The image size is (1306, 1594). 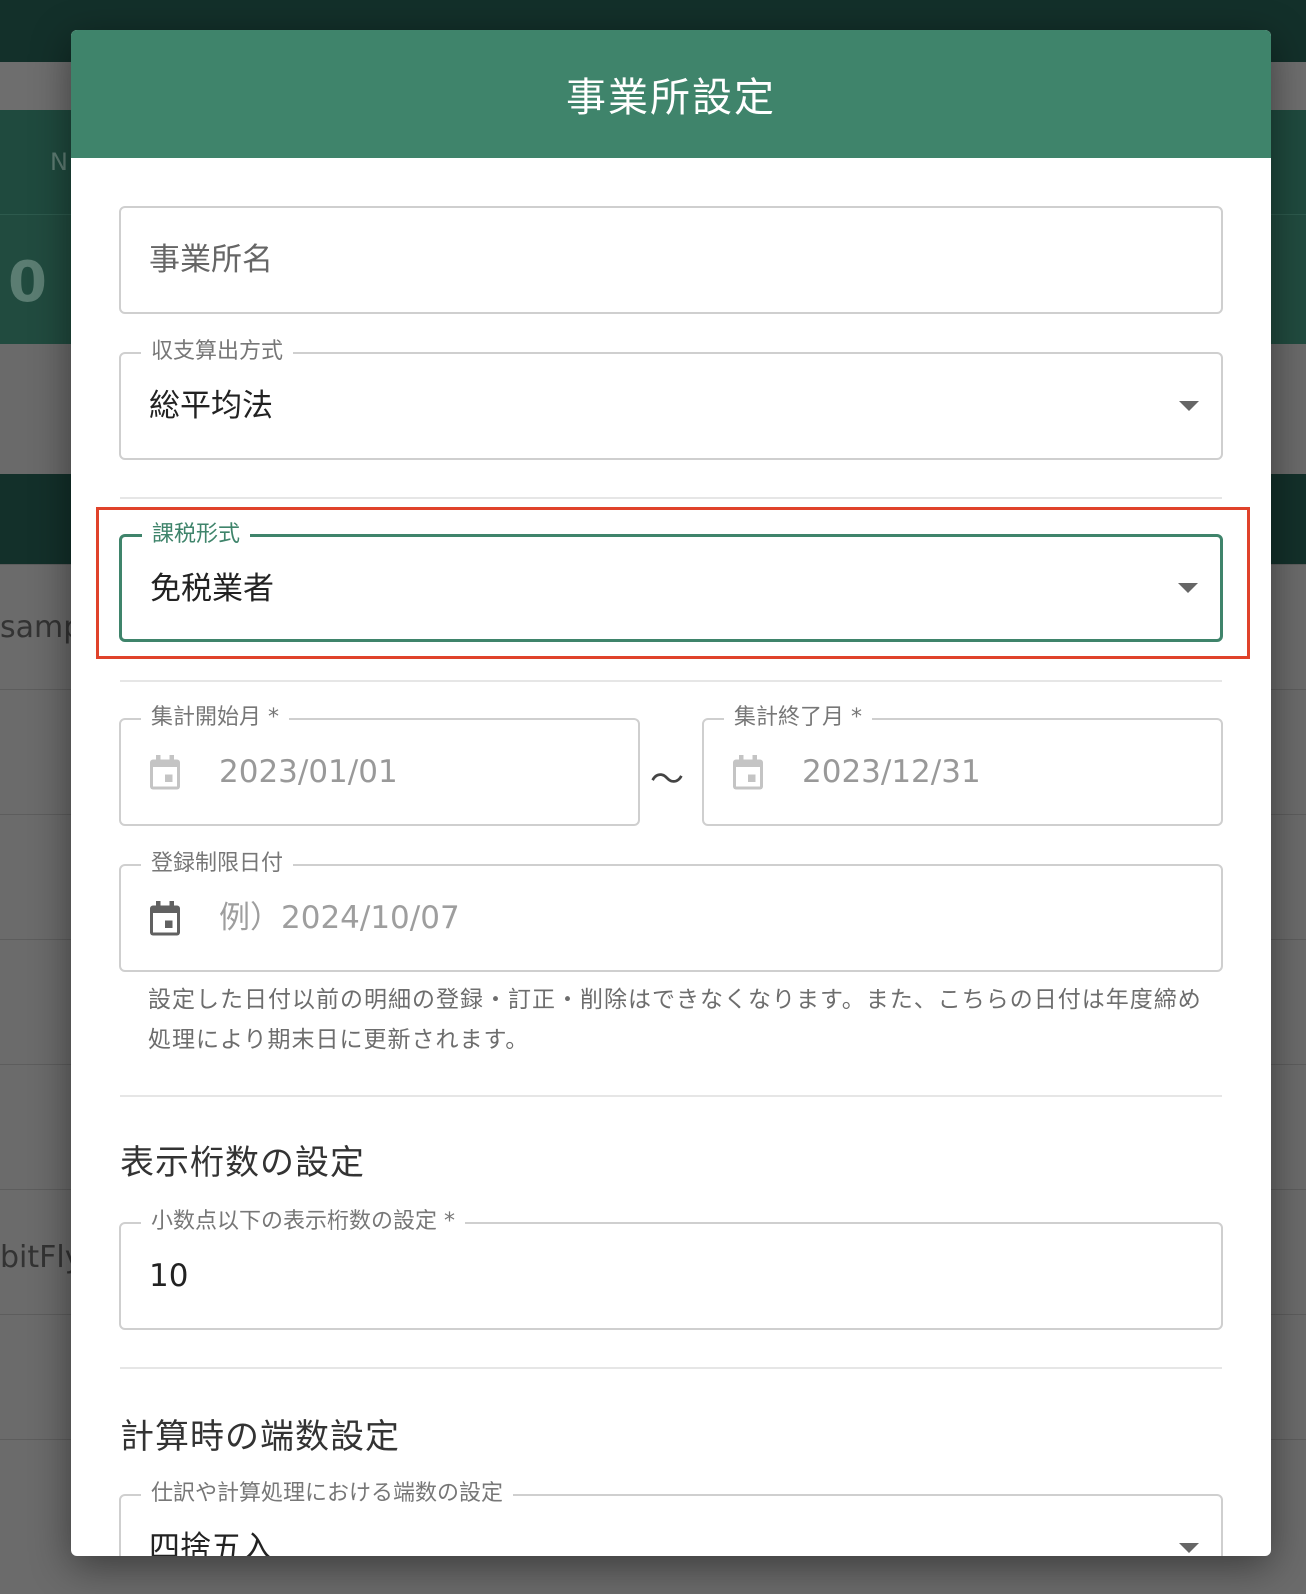 I want to click on period-start-input: 集計開始月 * 2023/01/01, so click(x=379, y=765).